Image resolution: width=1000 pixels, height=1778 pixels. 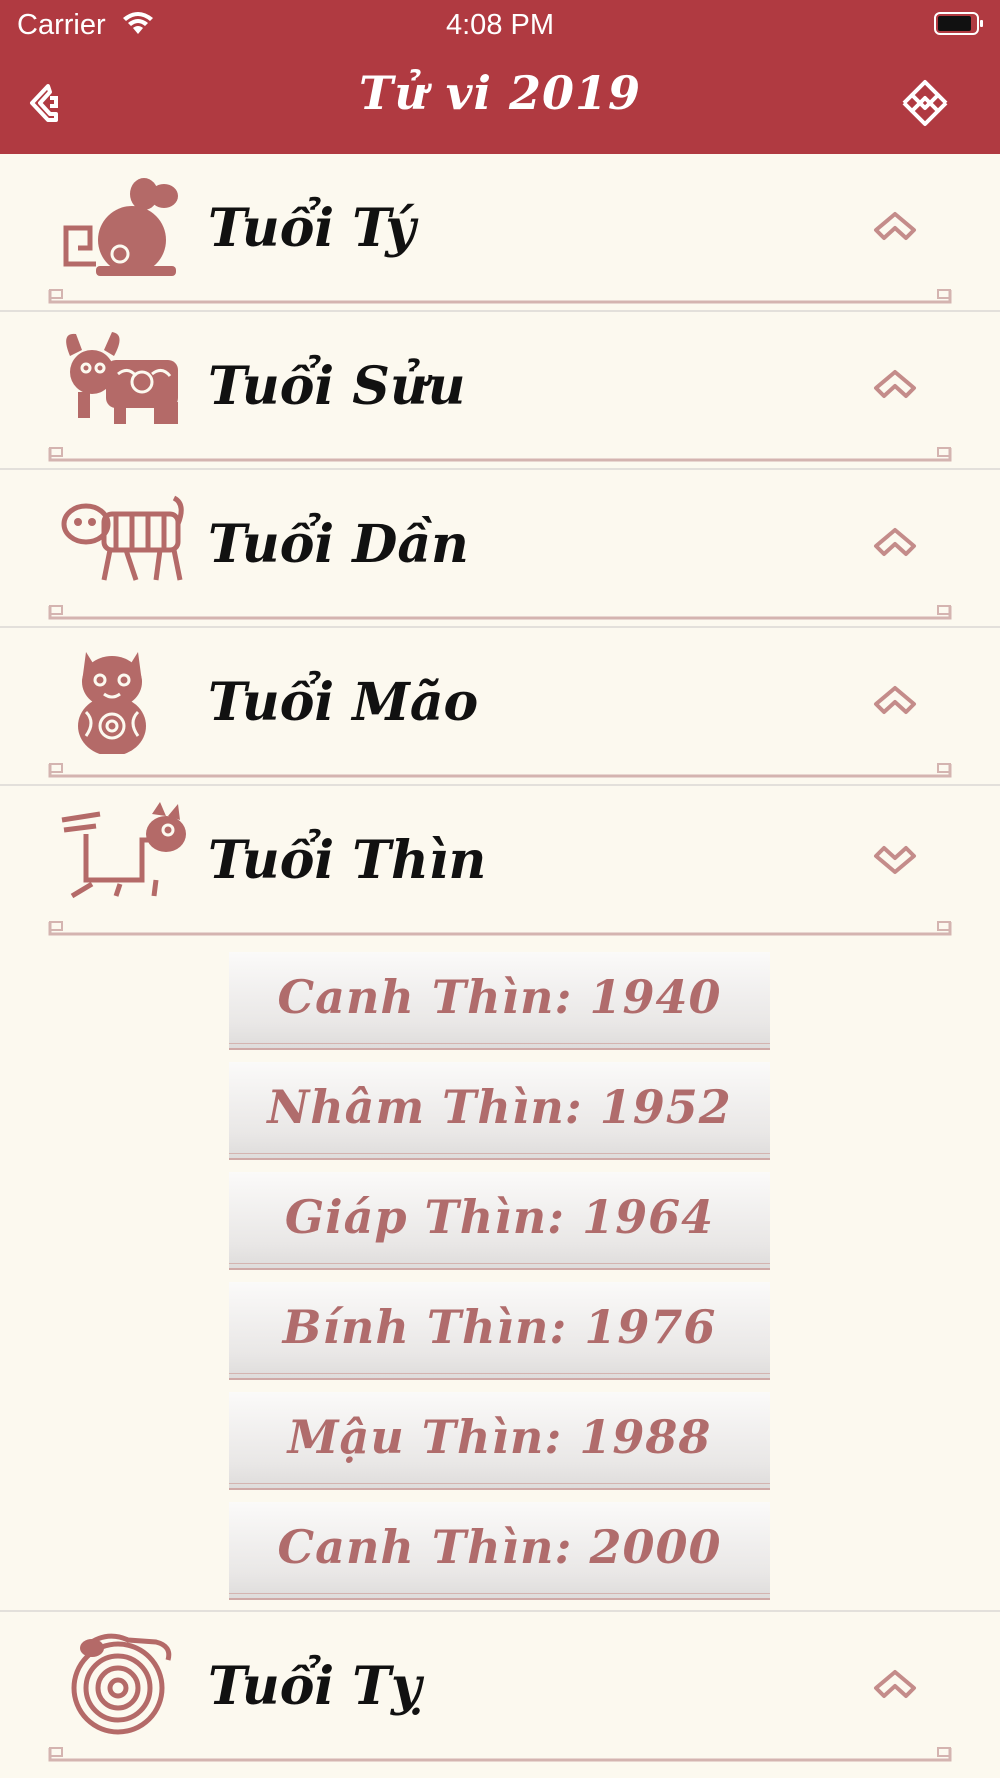 I want to click on knot-menu-icon, so click(x=925, y=103).